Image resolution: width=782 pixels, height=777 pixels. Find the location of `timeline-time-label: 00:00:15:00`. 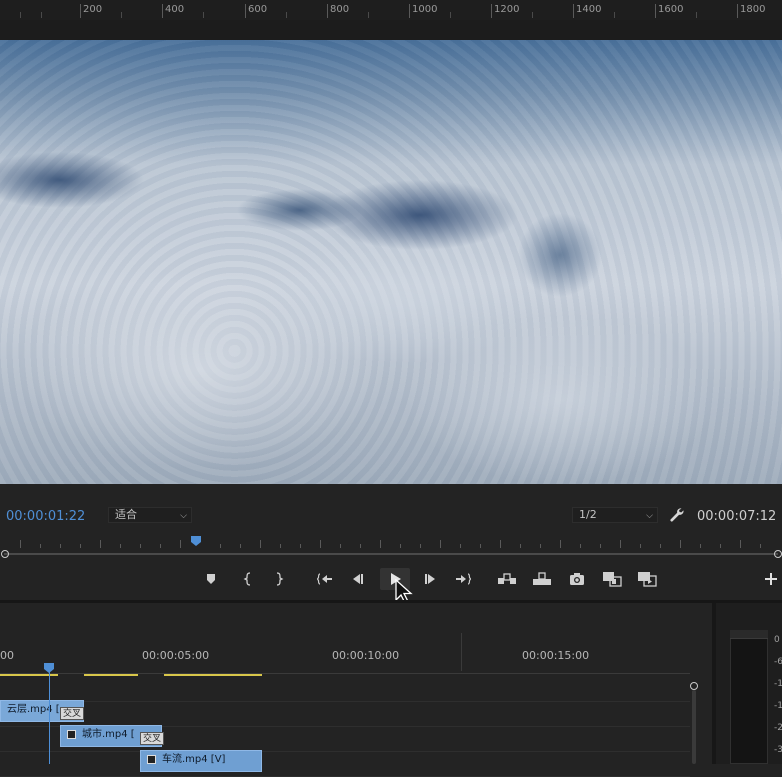

timeline-time-label: 00:00:15:00 is located at coordinates (556, 655).